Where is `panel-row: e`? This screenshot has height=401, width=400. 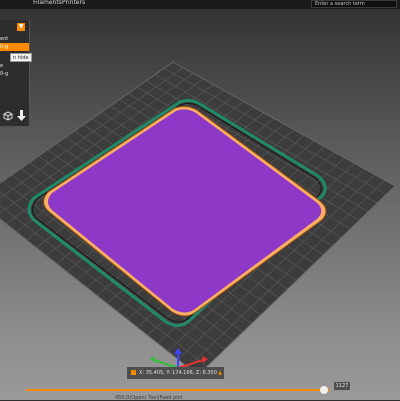 panel-row: e is located at coordinates (14, 66).